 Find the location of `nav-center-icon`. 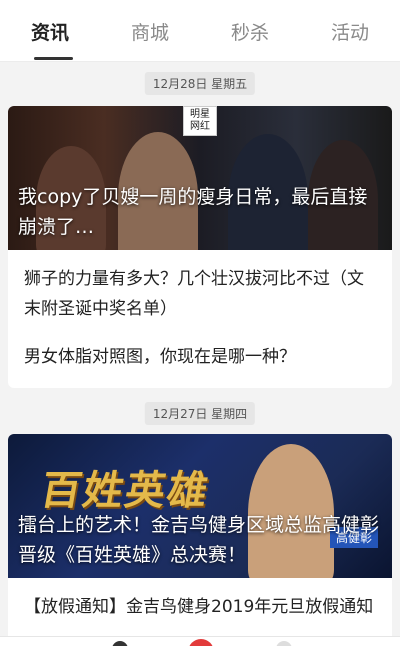

nav-center-icon is located at coordinates (201, 642).